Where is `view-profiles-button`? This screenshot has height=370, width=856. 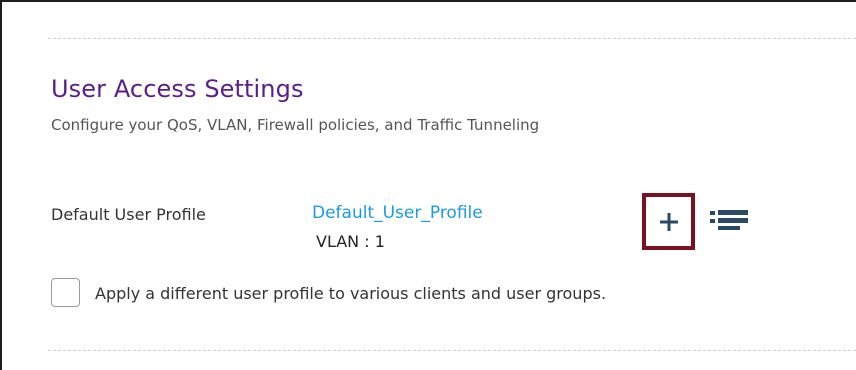 view-profiles-button is located at coordinates (729, 220).